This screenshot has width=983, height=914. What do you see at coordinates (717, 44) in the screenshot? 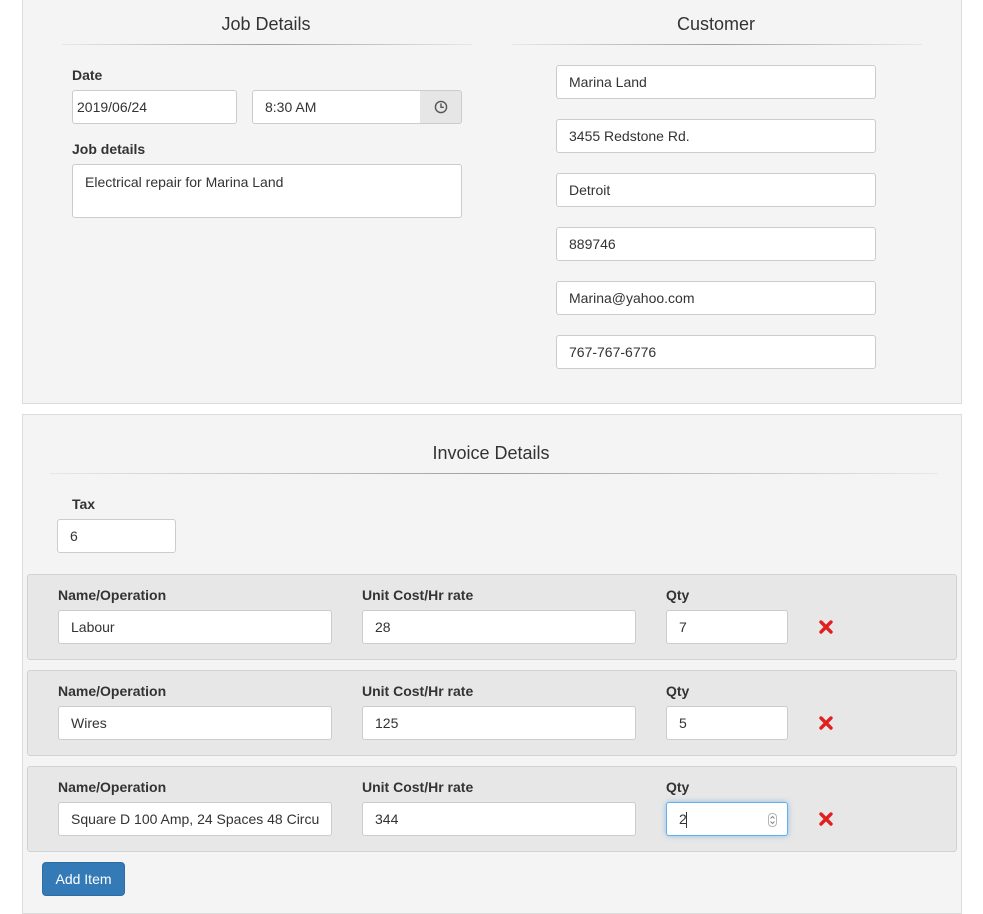
I see `customer-divider` at bounding box center [717, 44].